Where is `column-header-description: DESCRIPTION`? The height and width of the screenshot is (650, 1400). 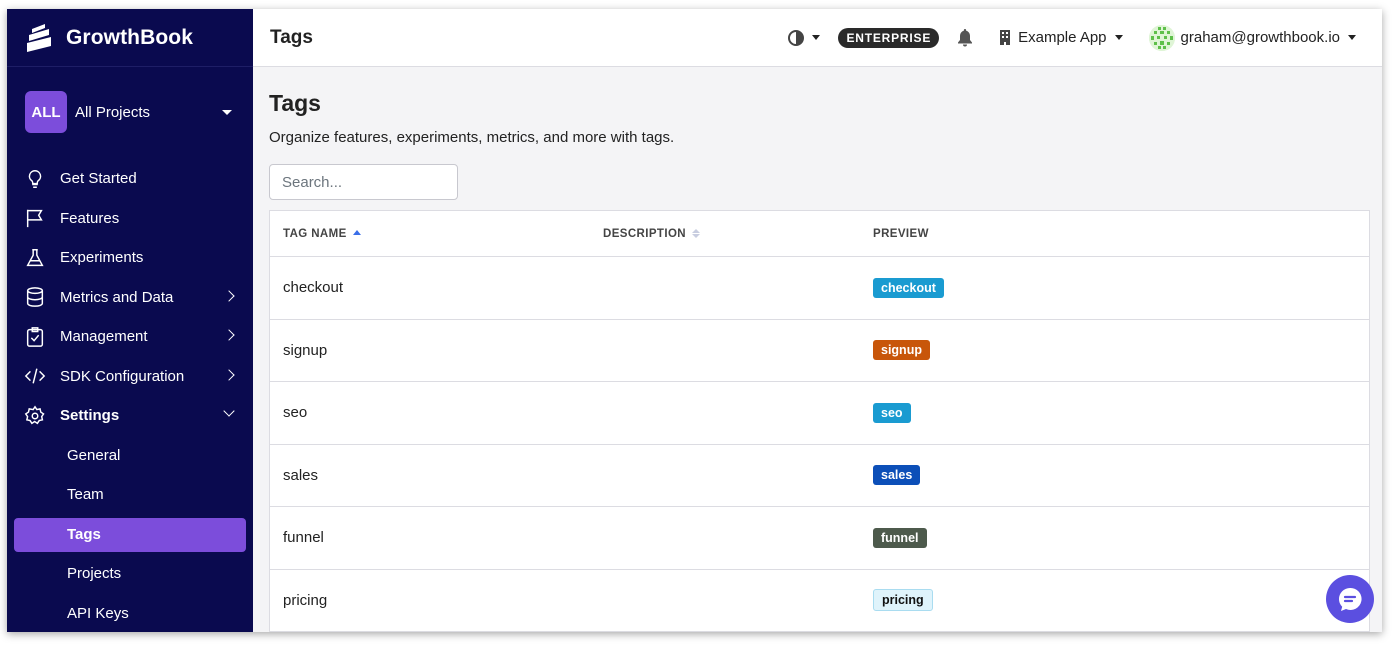 column-header-description: DESCRIPTION is located at coordinates (738, 234).